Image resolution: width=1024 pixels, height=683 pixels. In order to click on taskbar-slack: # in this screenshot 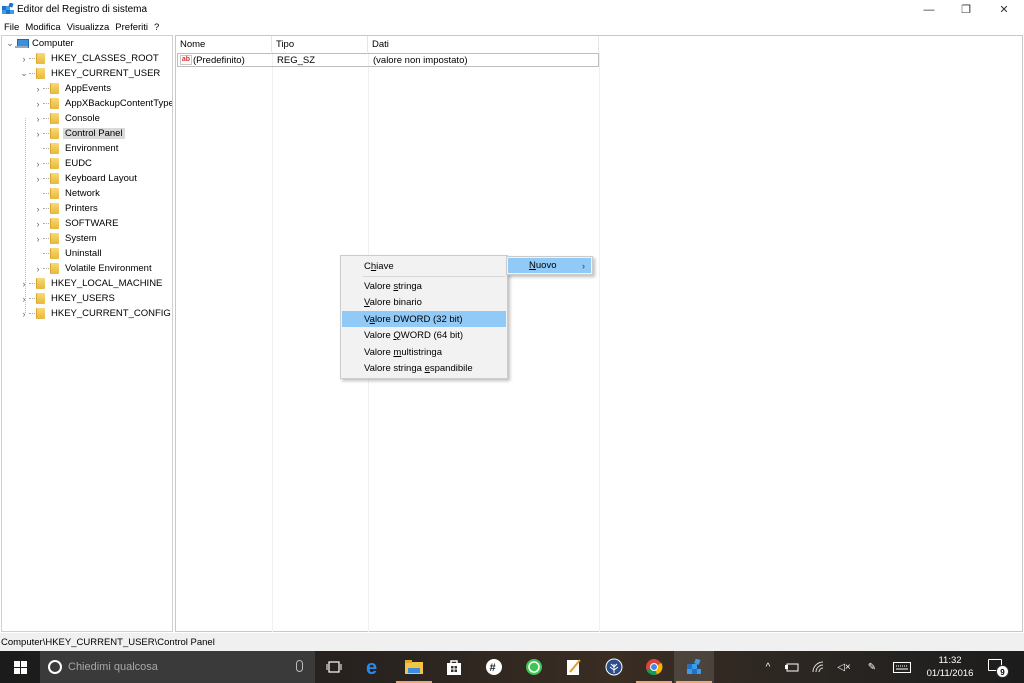, I will do `click(494, 667)`.